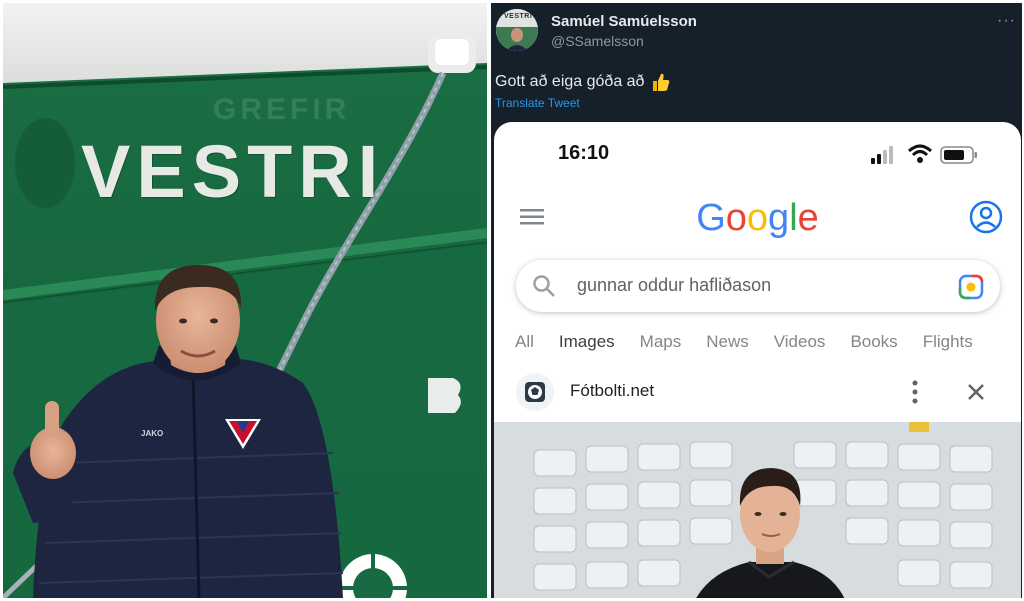 The image size is (1024, 601). What do you see at coordinates (757, 396) in the screenshot?
I see `image-source-bar: Fótbolti.net` at bounding box center [757, 396].